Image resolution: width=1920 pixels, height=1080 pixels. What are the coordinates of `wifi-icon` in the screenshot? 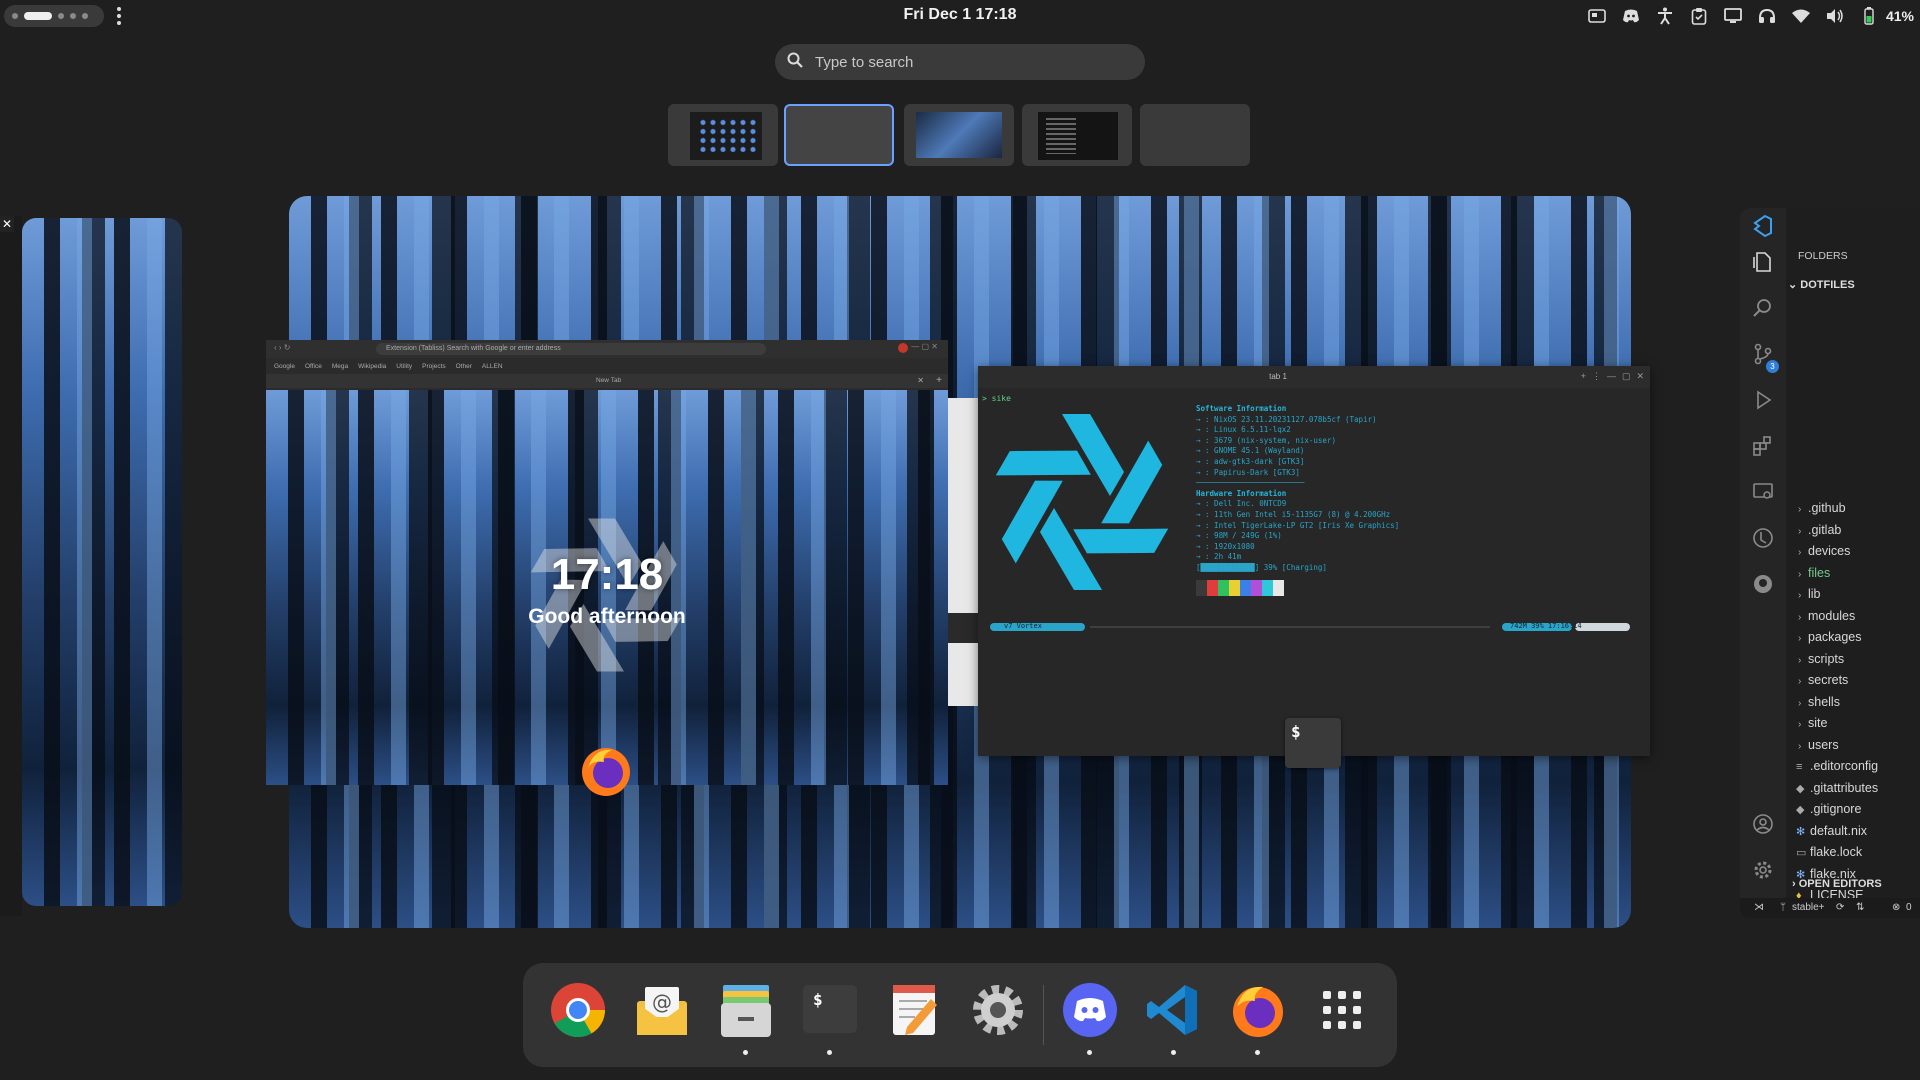 It's located at (1801, 16).